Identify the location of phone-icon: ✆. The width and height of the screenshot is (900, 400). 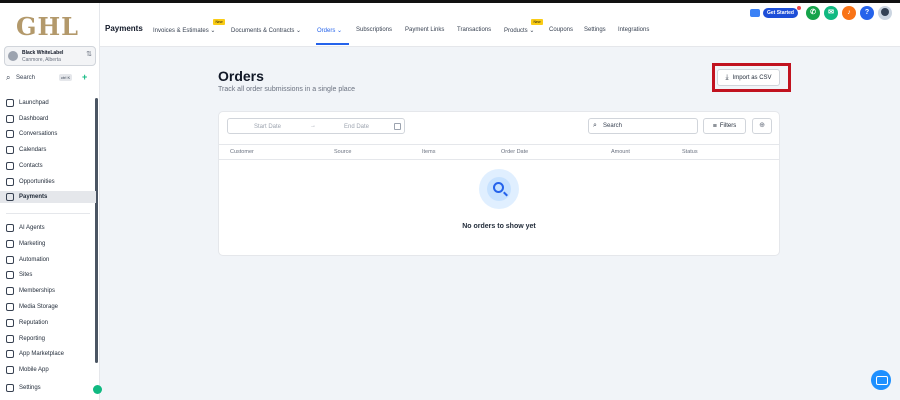
(813, 13).